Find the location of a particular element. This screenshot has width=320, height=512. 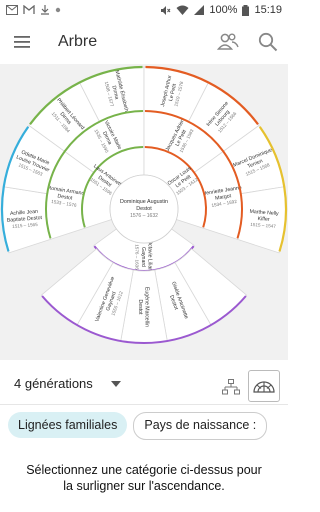

search-icon is located at coordinates (268, 42).